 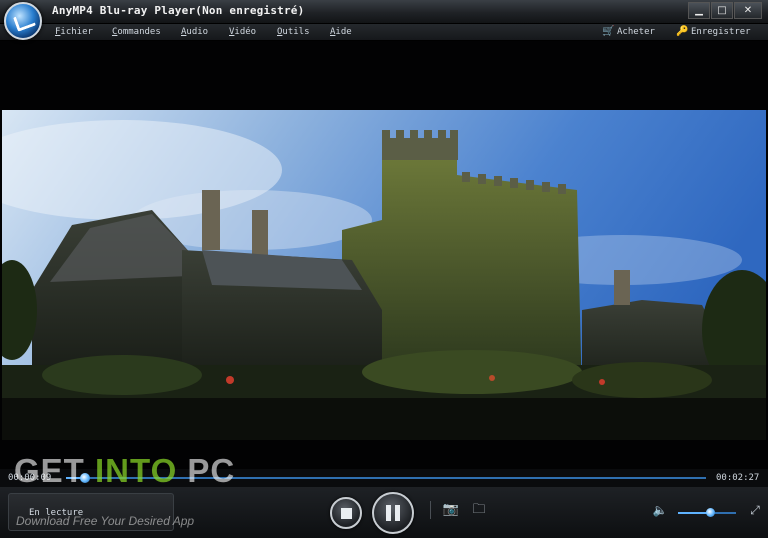 I want to click on pause-icon, so click(x=388, y=513).